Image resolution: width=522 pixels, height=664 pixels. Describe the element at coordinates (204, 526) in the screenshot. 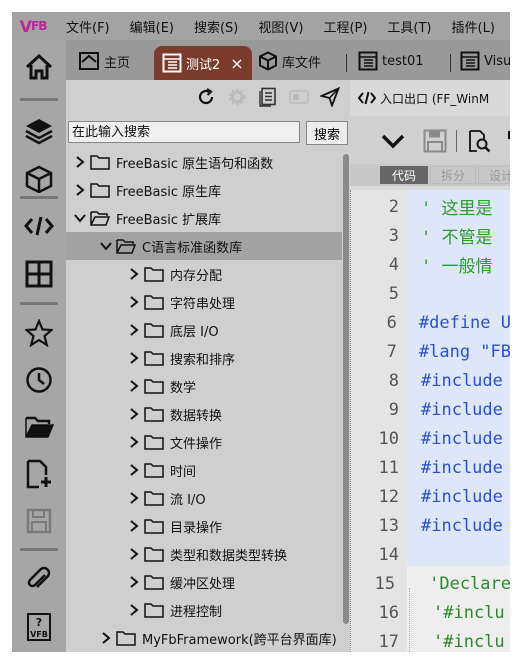

I see `tree-item: 目录操作` at that location.